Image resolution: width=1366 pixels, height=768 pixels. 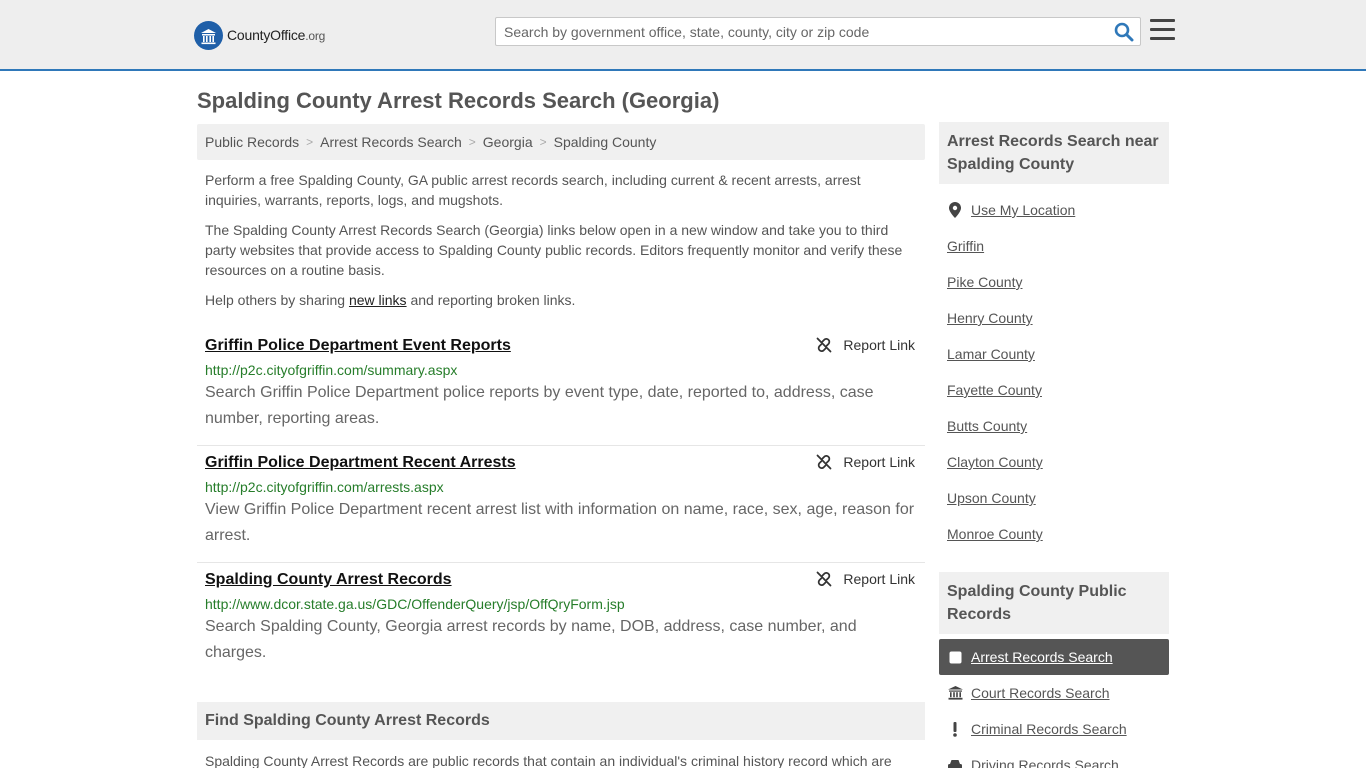 What do you see at coordinates (1054, 498) in the screenshot?
I see `sidebar-item-upson-county: Upson County` at bounding box center [1054, 498].